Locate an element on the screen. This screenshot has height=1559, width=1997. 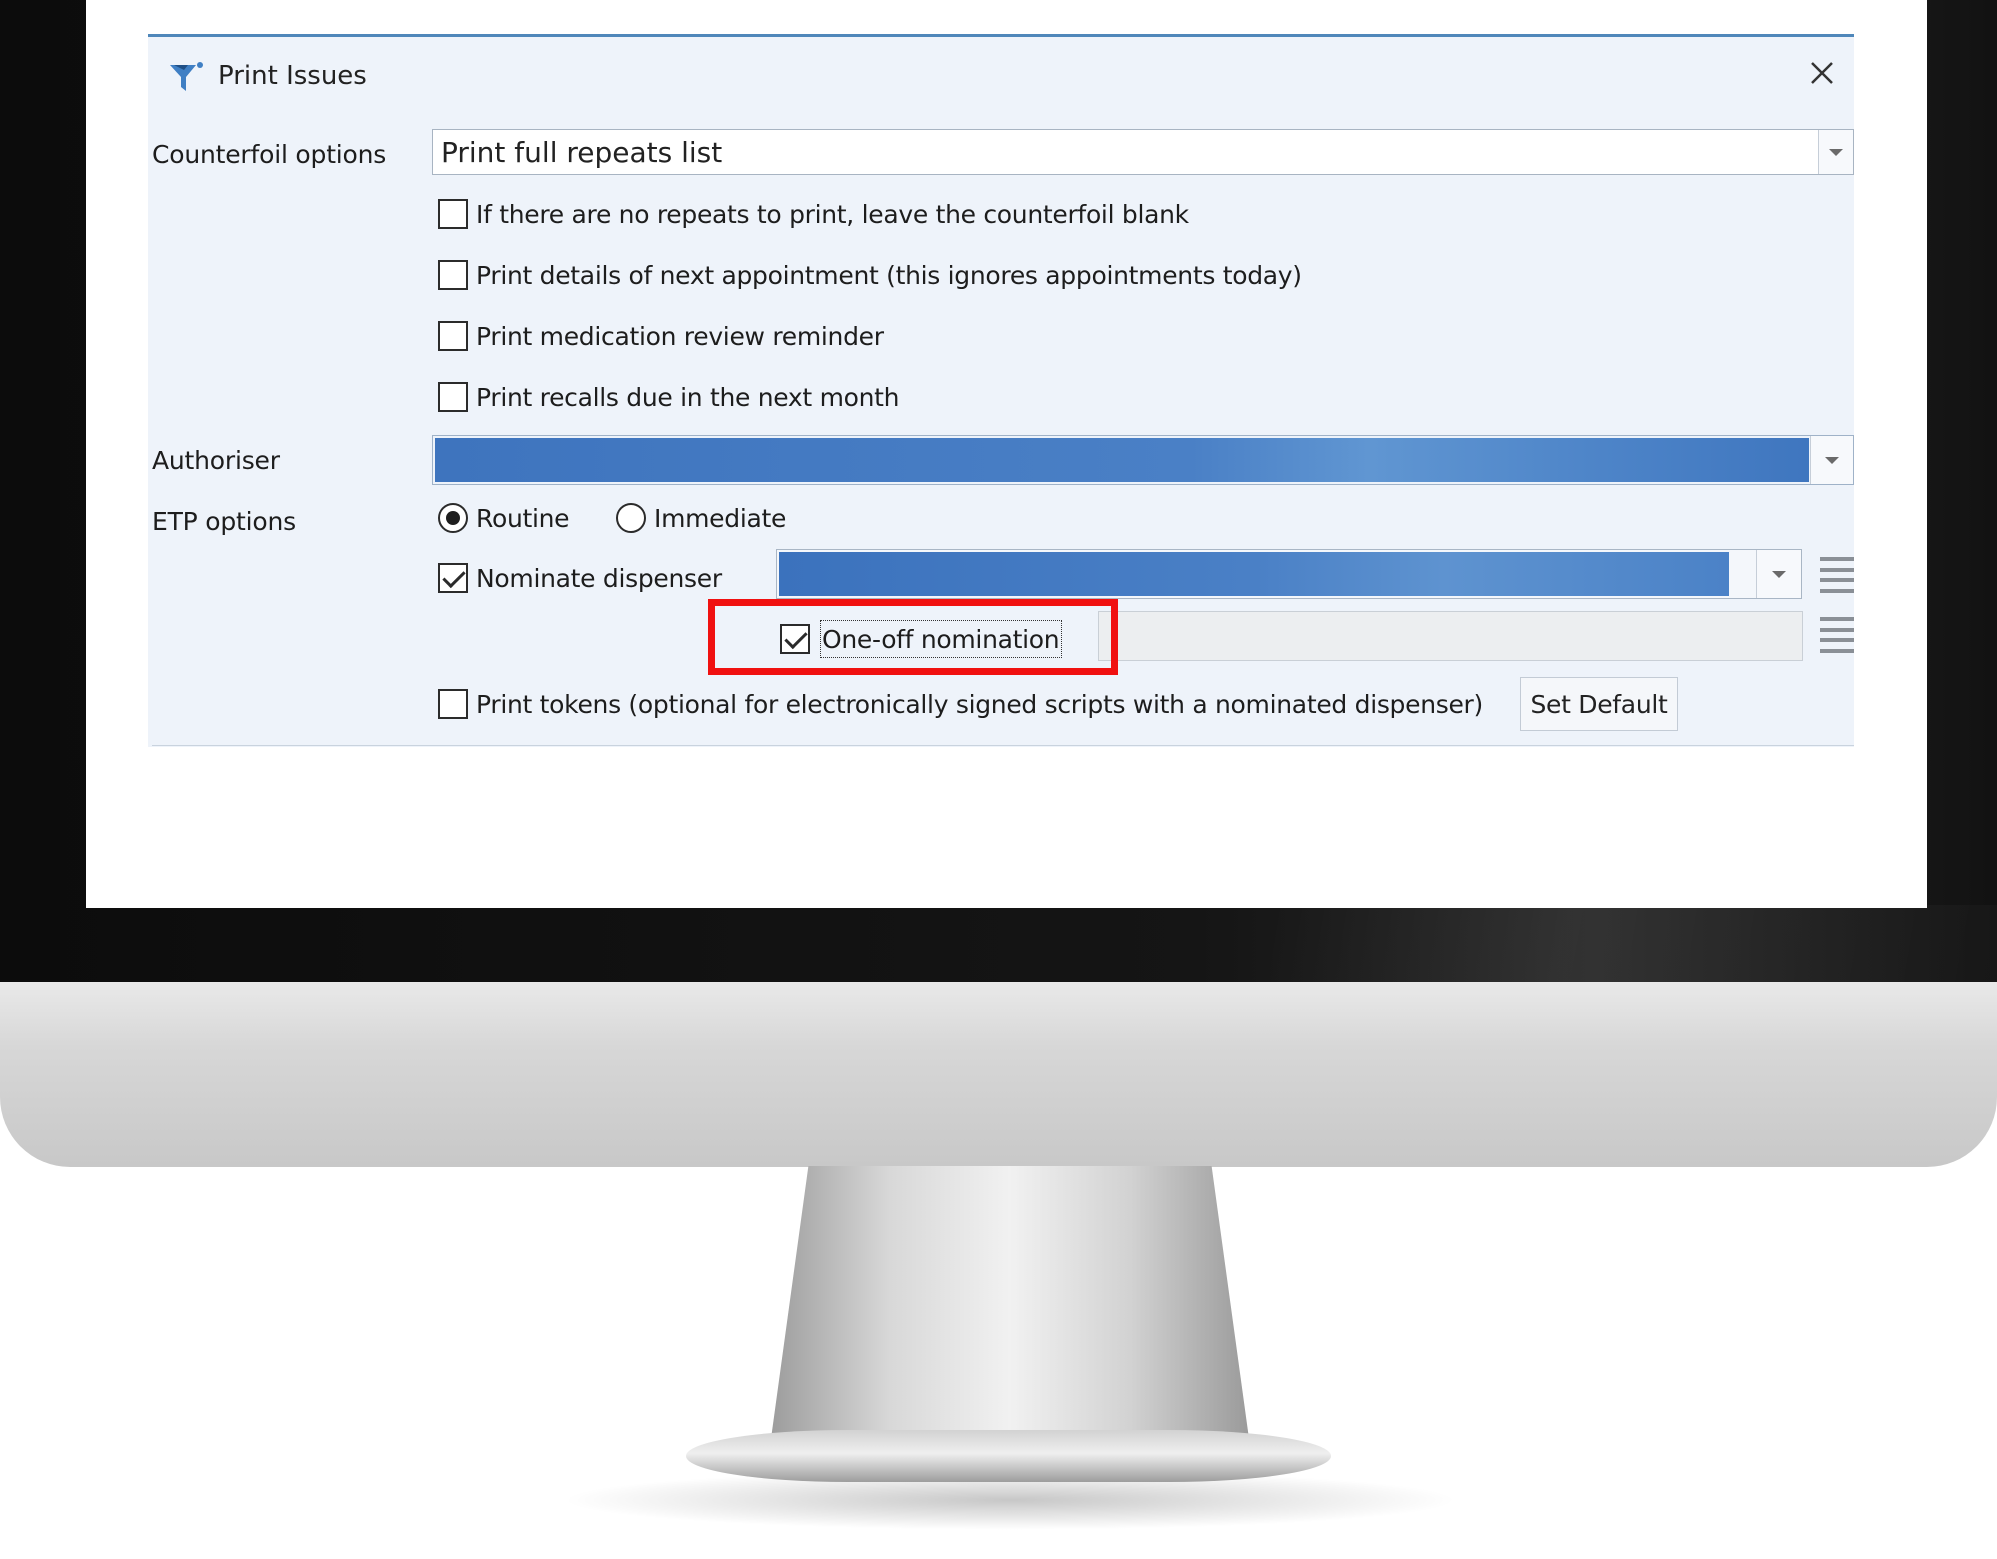
checkbox-label: Print medication review reminder is located at coordinates (680, 336).